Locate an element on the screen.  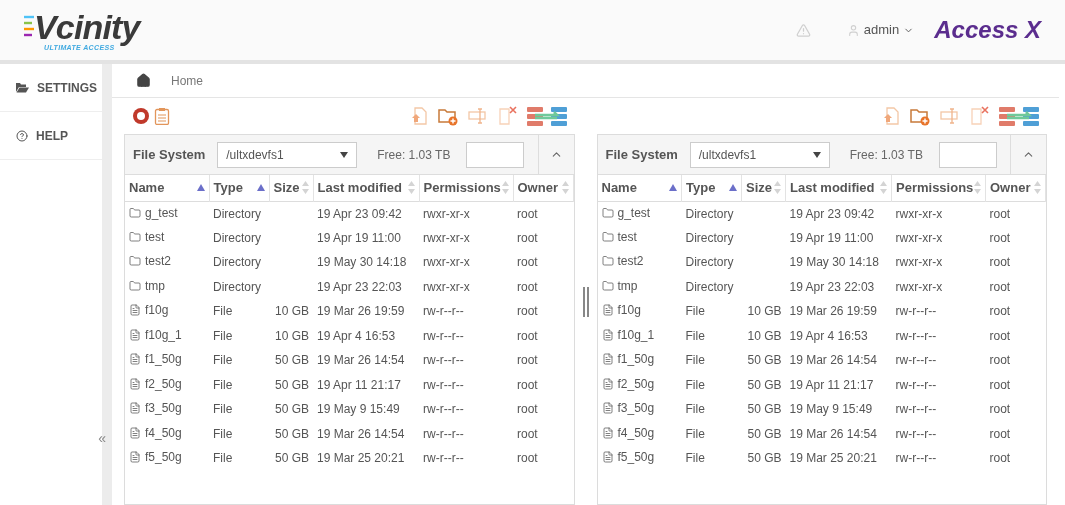
table-cell: 19 Apr 23 22:03 is located at coordinates (359, 286).